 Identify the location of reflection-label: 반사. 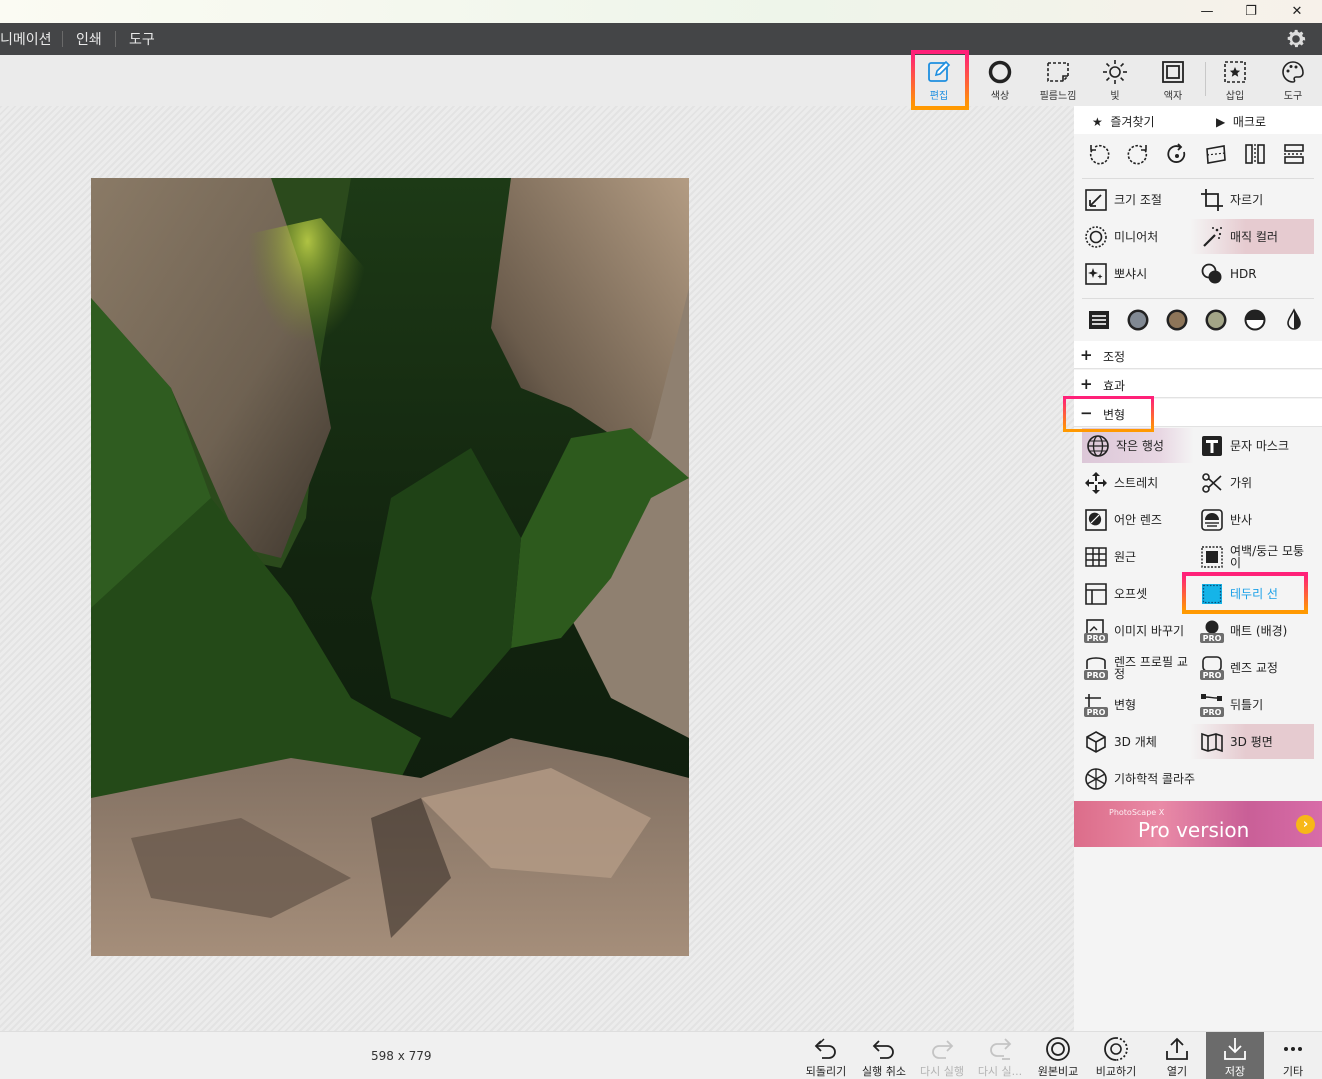
(1241, 519).